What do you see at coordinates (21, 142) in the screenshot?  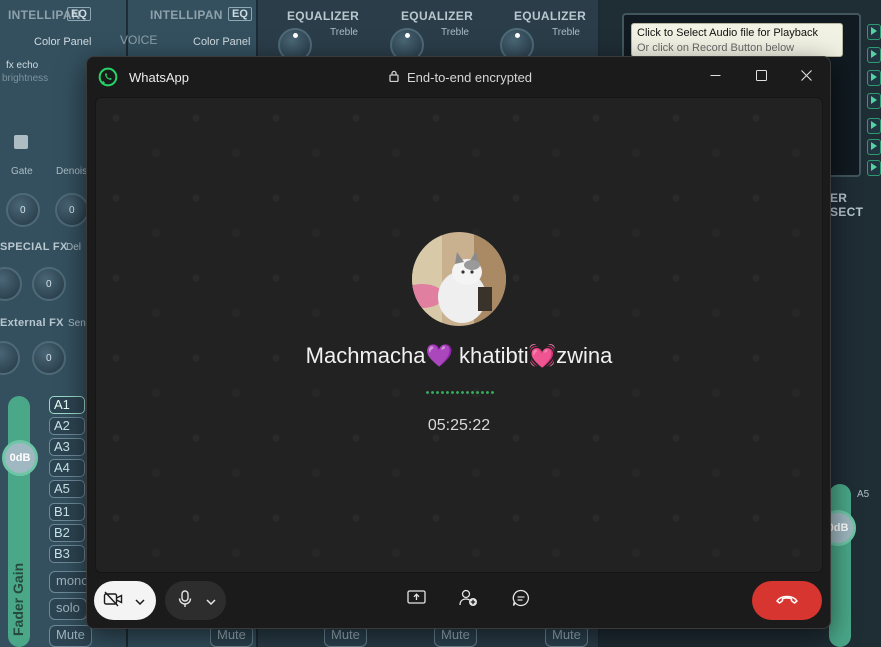 I see `intellipan-handle` at bounding box center [21, 142].